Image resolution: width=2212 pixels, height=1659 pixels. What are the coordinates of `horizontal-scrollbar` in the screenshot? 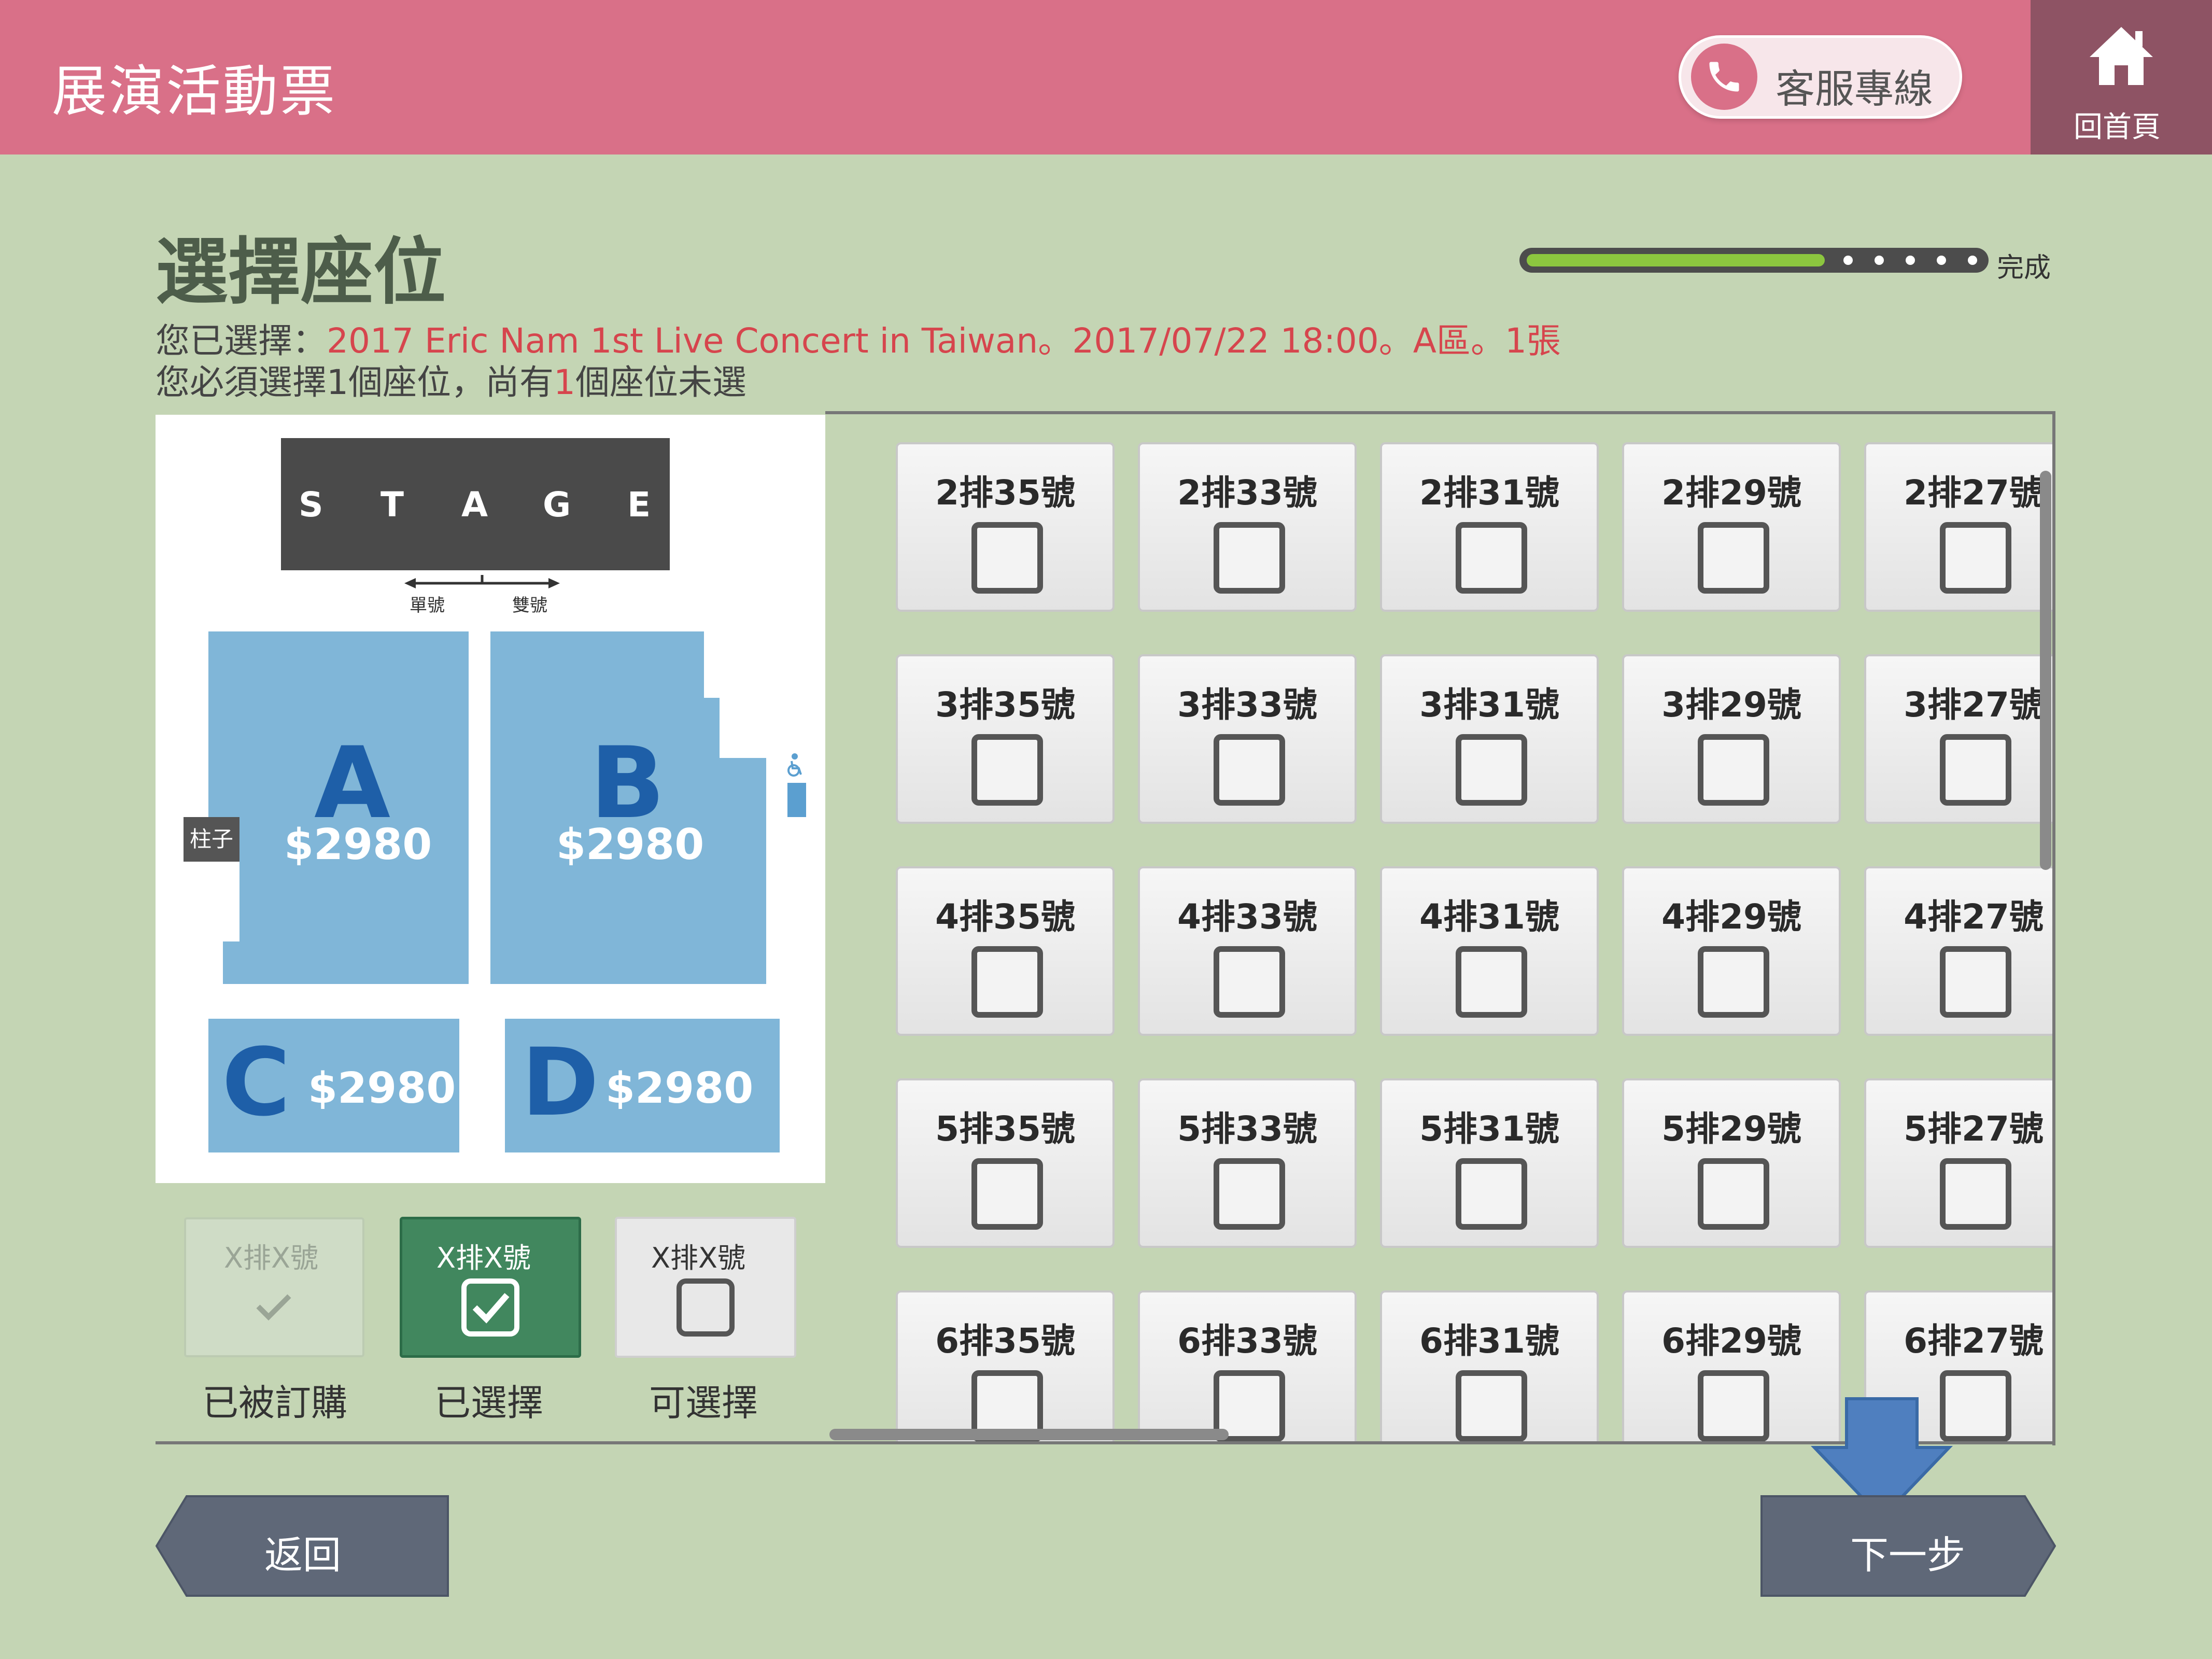 It's located at (1029, 1434).